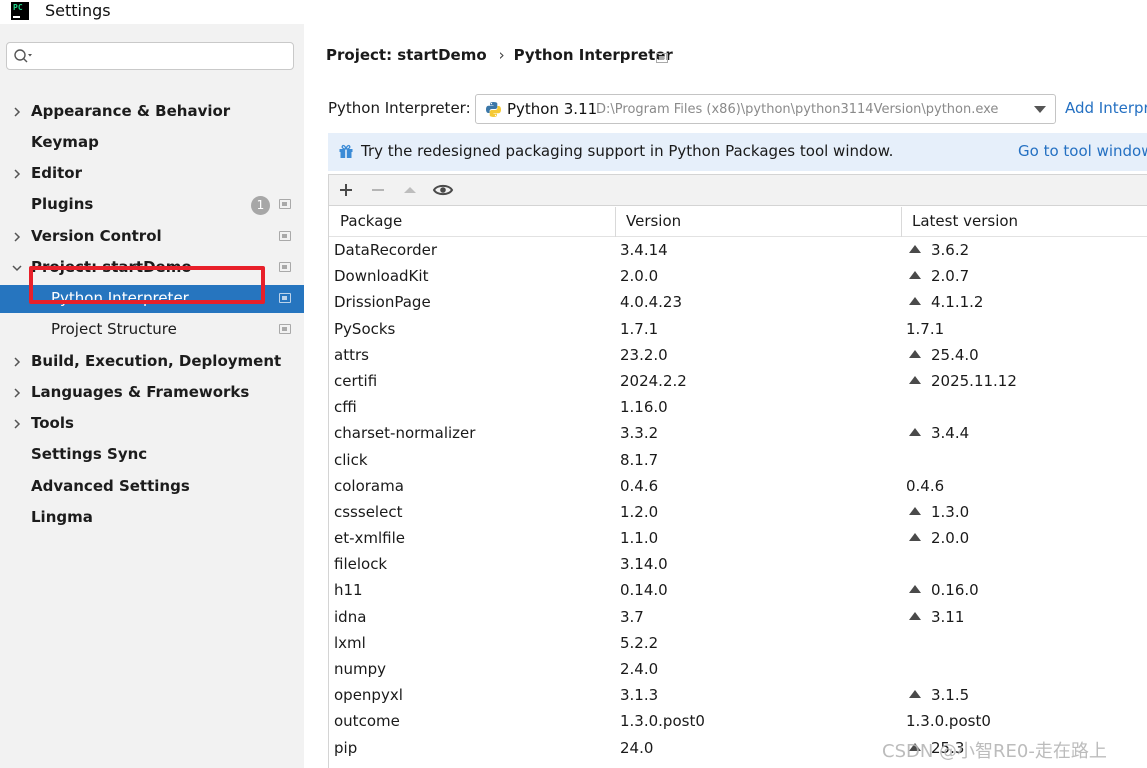  What do you see at coordinates (348, 590) in the screenshot?
I see `package-name: h11` at bounding box center [348, 590].